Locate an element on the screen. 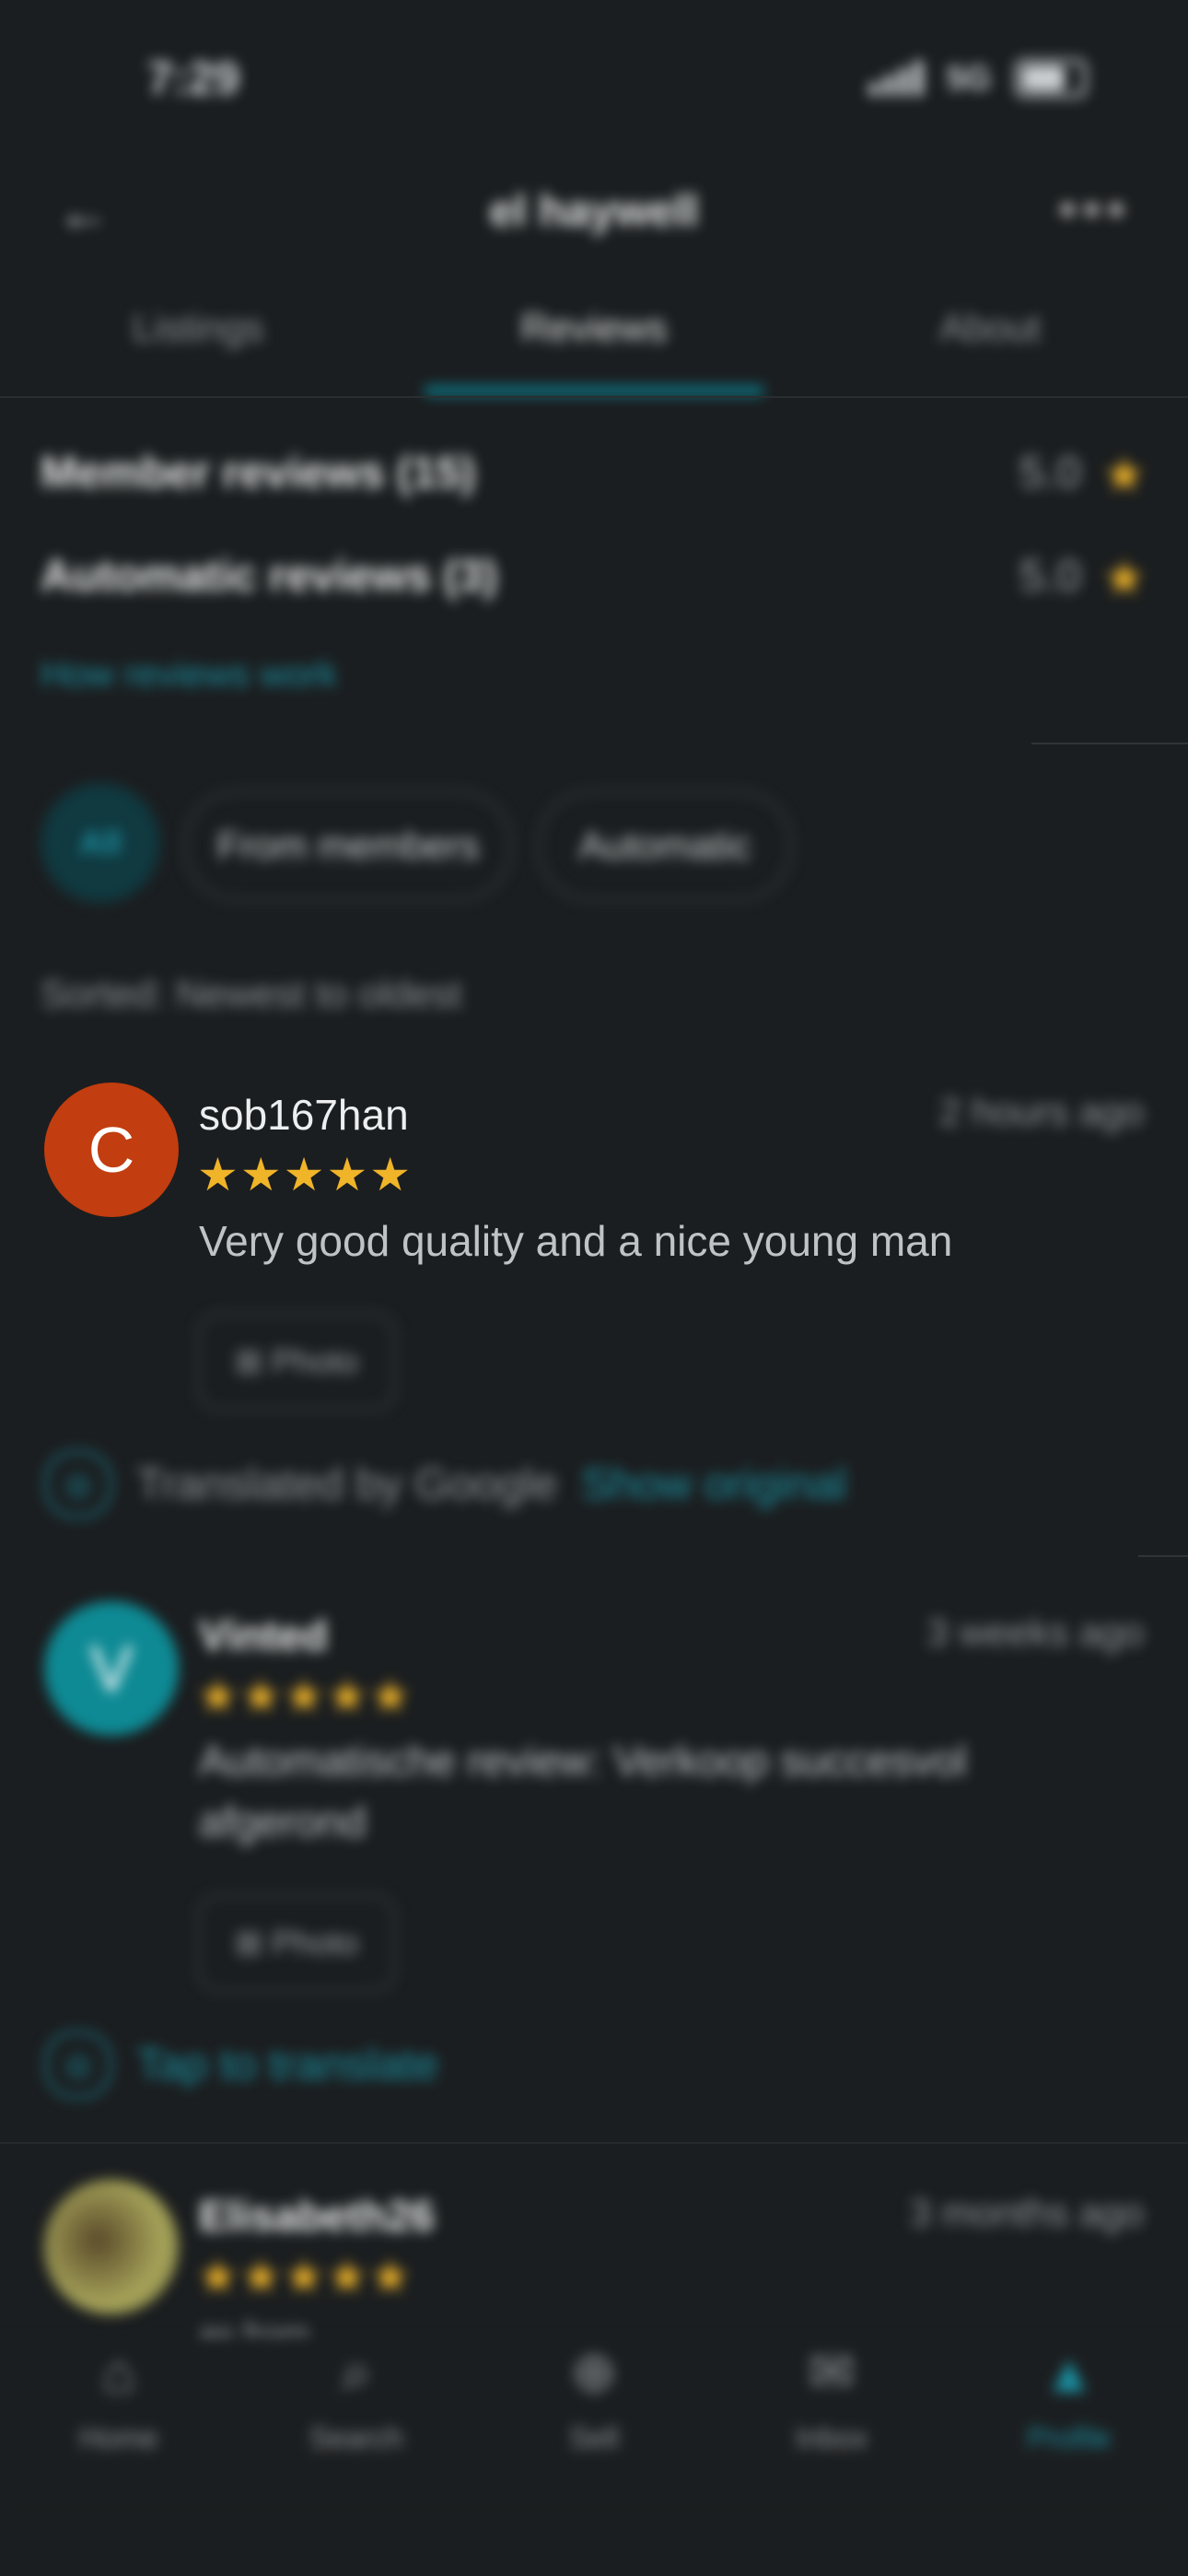 This screenshot has height=2576, width=1188. filter-chip-automatic: Automatic is located at coordinates (665, 845).